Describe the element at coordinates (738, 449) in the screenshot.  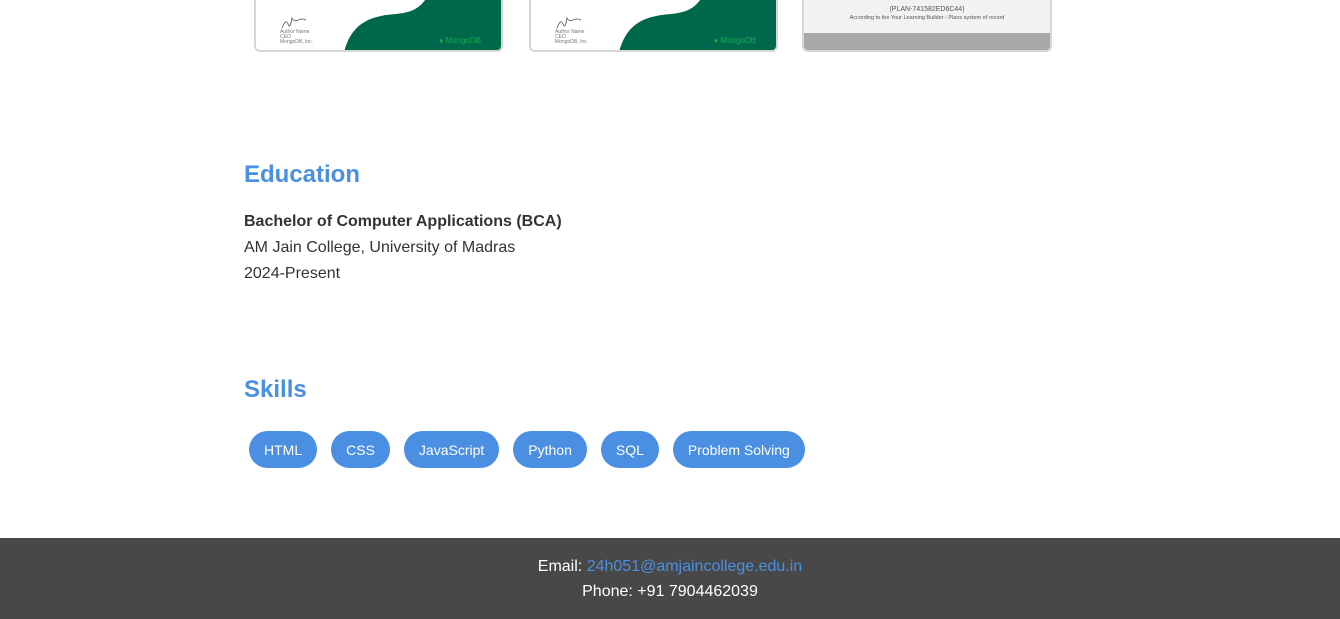
I see `skill-tag-problem-solving: Problem Solving` at that location.